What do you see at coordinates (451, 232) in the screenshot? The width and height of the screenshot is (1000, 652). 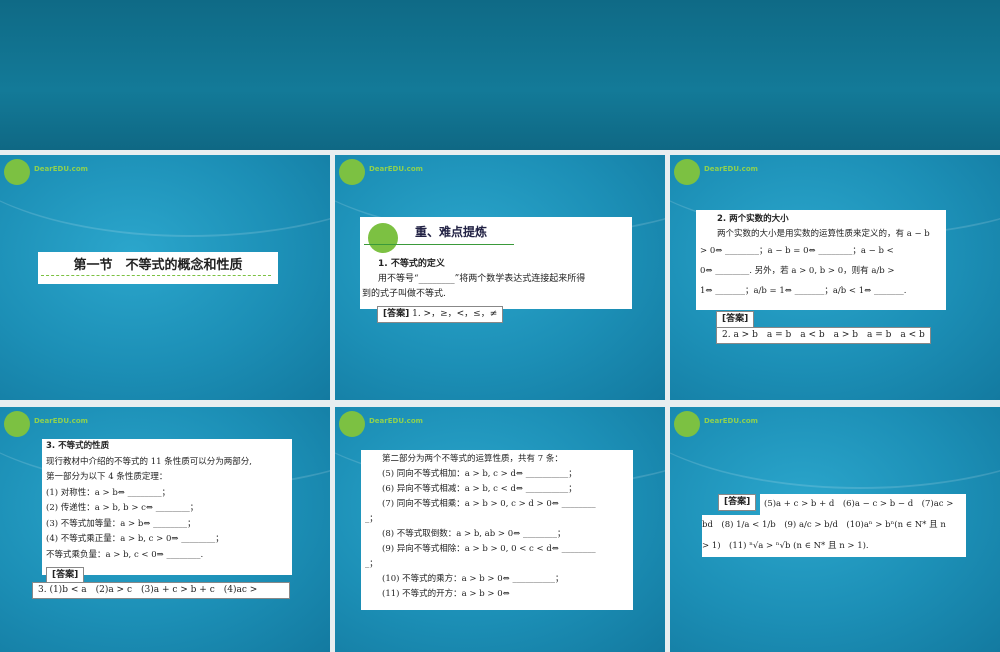 I see `header: 重、难点提炼` at bounding box center [451, 232].